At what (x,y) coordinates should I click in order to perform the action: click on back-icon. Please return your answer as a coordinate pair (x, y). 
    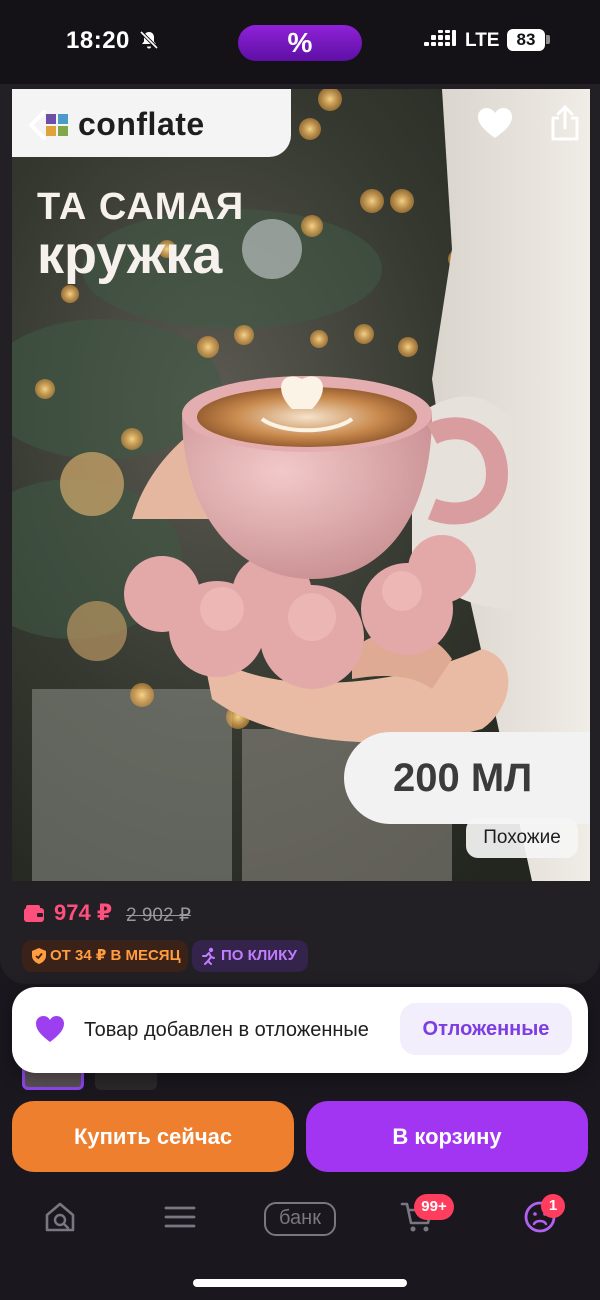
    Looking at the image, I should click on (38, 125).